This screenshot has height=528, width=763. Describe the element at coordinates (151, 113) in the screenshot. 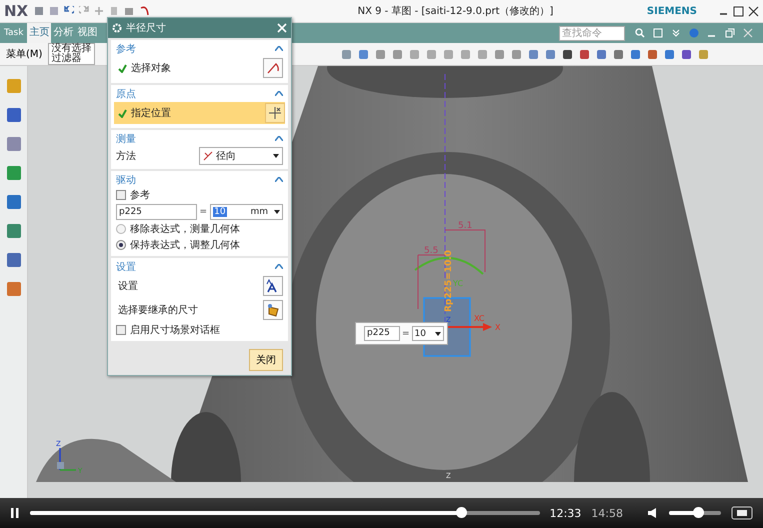

I see `field-label: 指定位置` at that location.